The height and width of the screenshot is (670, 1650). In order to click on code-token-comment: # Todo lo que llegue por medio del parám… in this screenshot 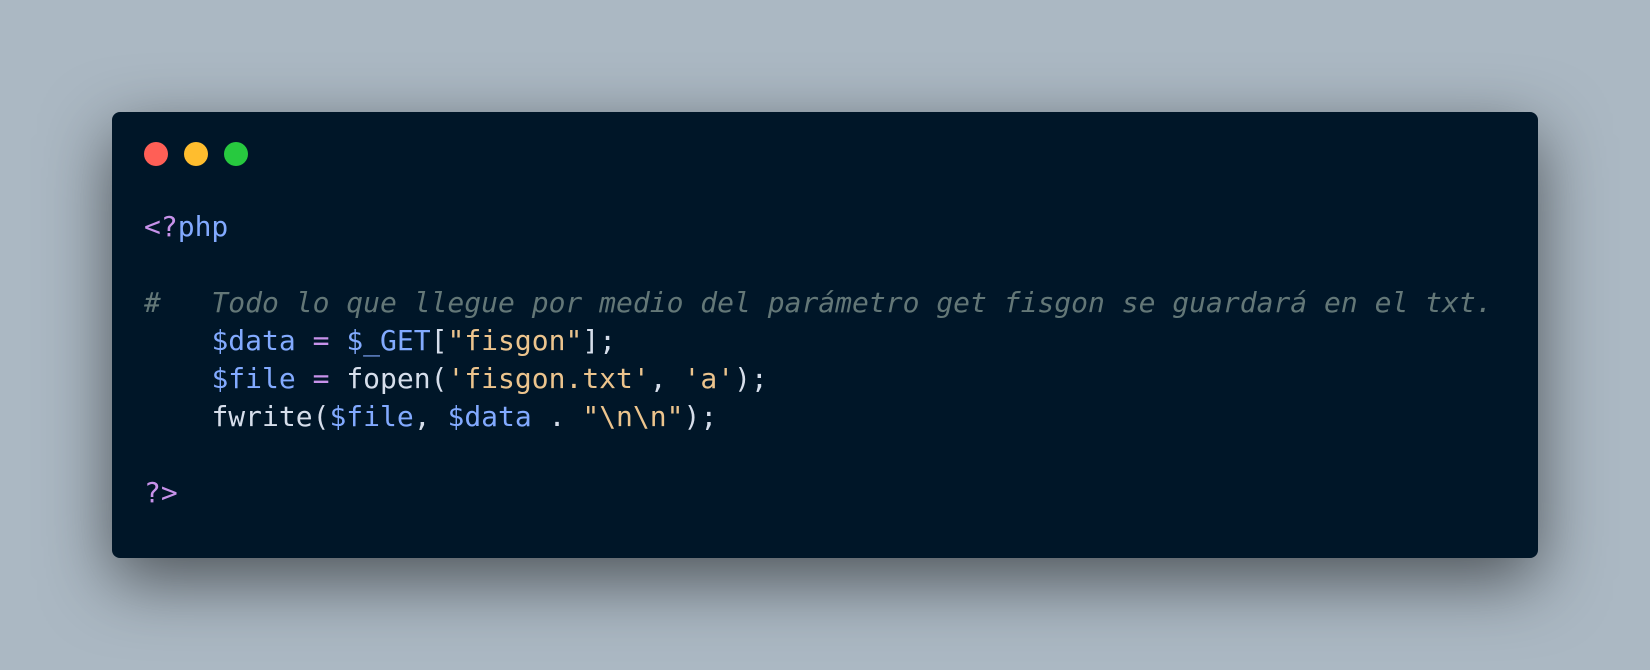, I will do `click(818, 302)`.